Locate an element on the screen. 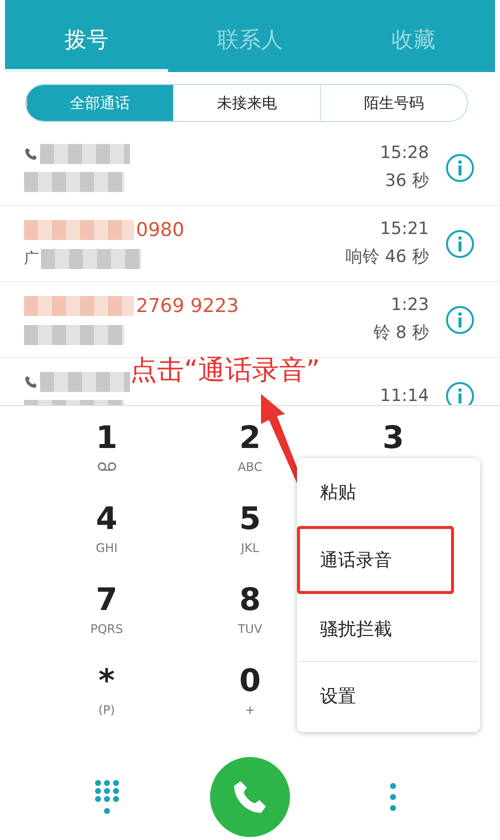  dial-key: 4 GHI is located at coordinates (106, 541).